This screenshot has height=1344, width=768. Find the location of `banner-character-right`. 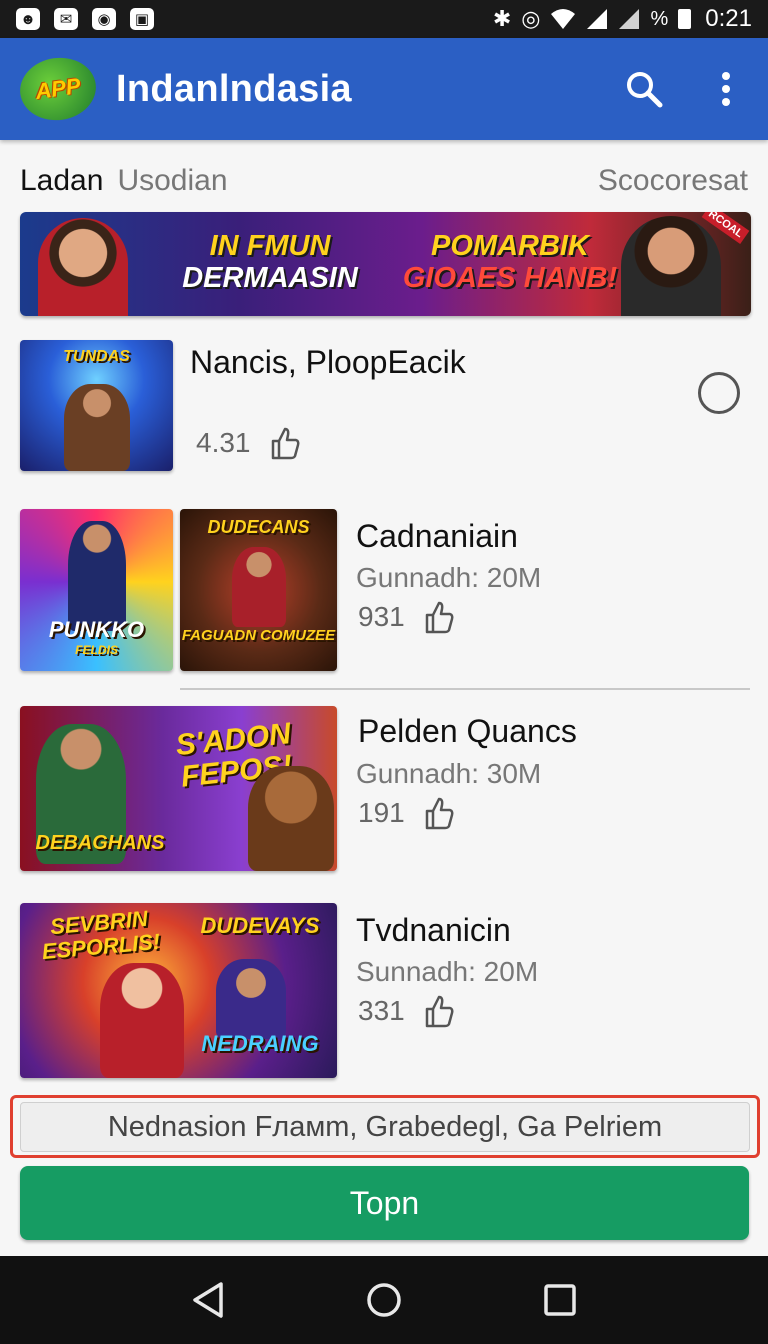

banner-character-right is located at coordinates (671, 266).